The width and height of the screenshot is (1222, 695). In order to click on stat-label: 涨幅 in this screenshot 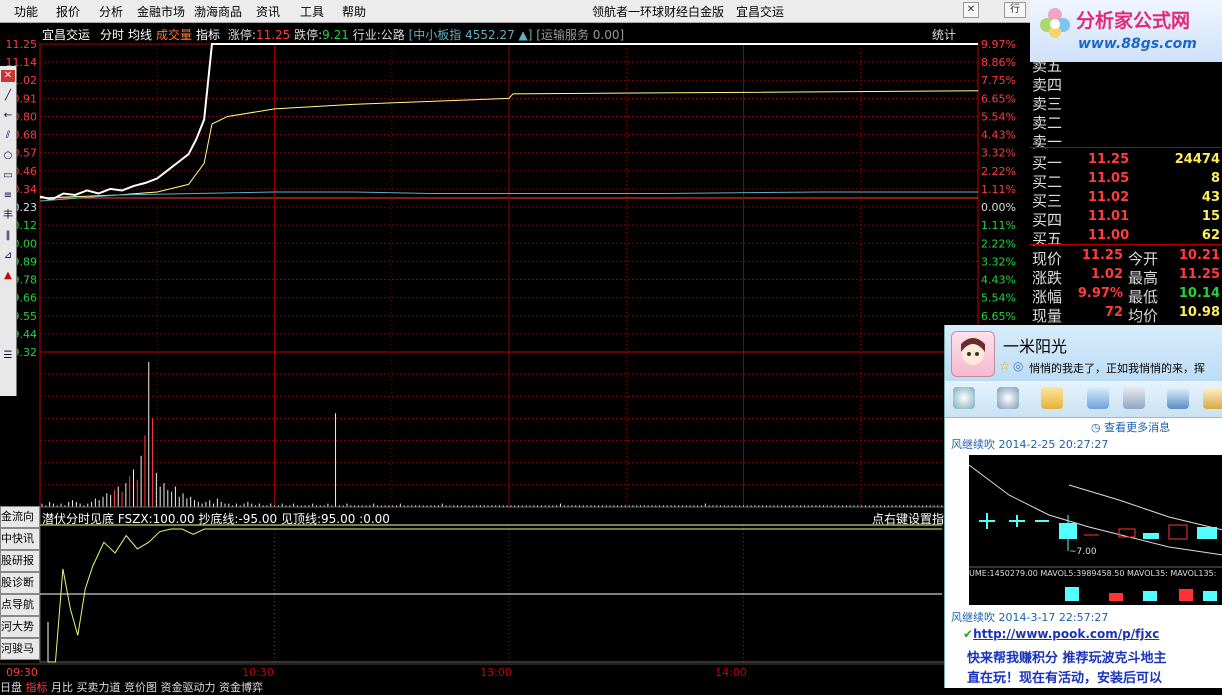, I will do `click(1047, 297)`.